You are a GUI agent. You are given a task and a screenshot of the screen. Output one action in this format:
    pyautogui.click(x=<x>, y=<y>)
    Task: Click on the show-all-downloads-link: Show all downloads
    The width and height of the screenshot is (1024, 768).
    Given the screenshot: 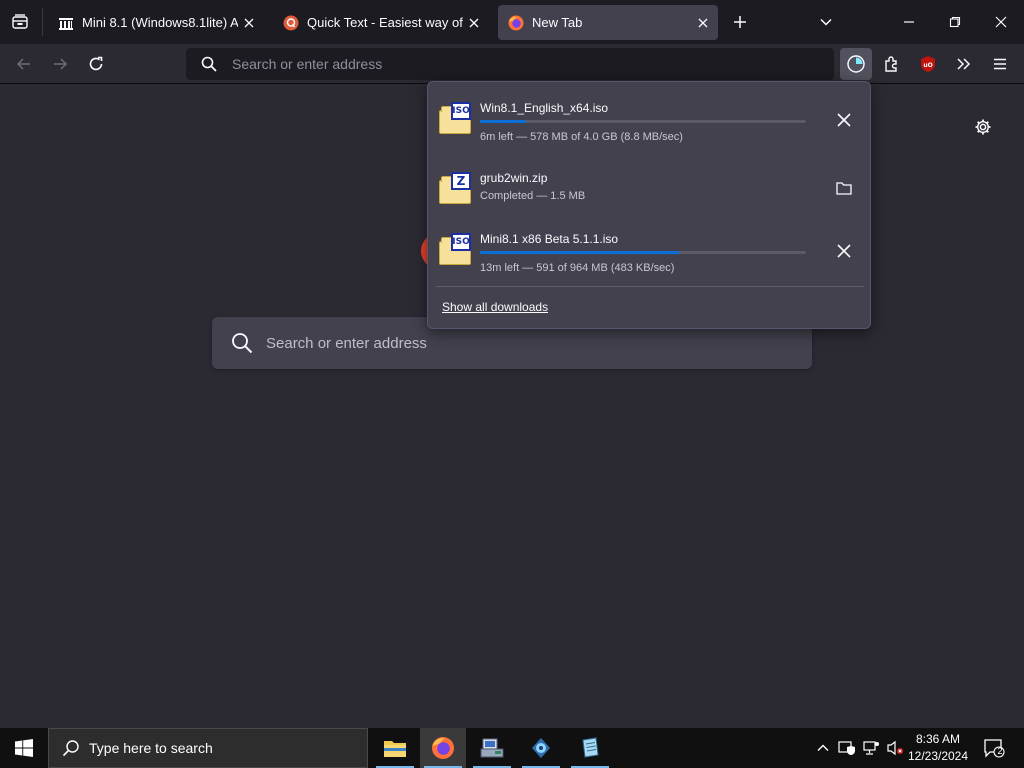 What is the action you would take?
    pyautogui.click(x=495, y=307)
    